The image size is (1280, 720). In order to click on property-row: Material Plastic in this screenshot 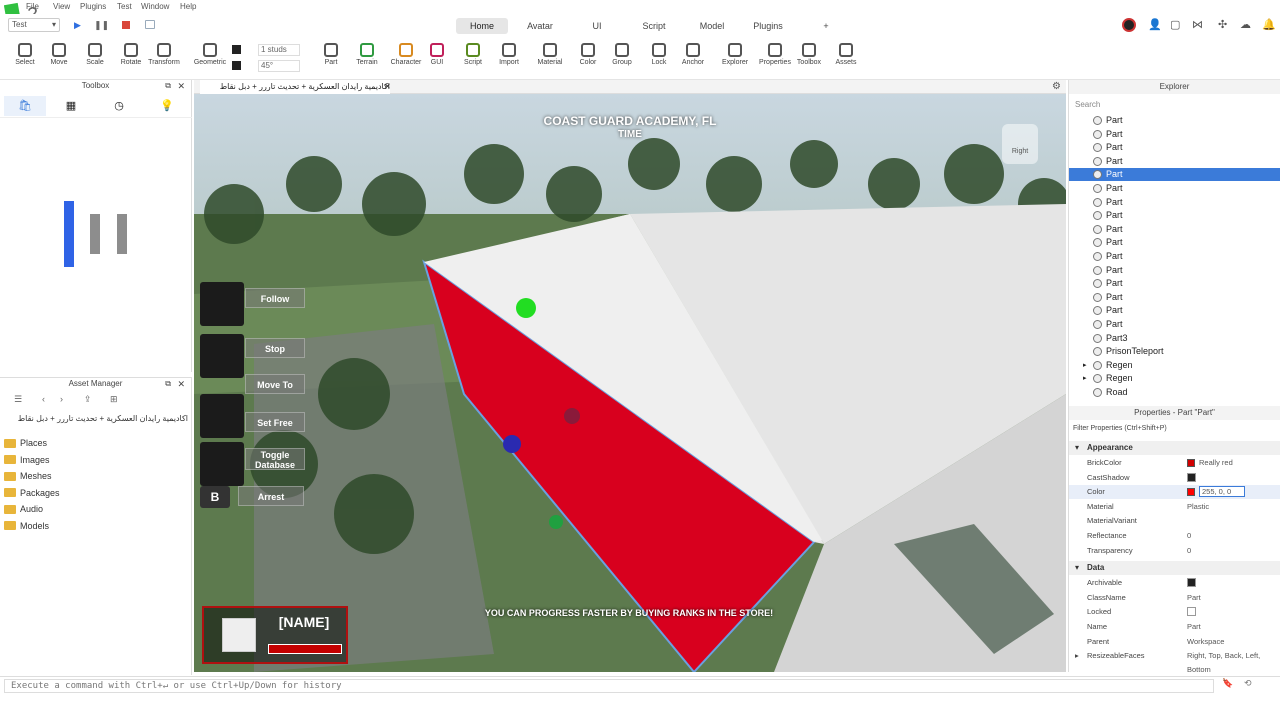, I will do `click(1174, 507)`.